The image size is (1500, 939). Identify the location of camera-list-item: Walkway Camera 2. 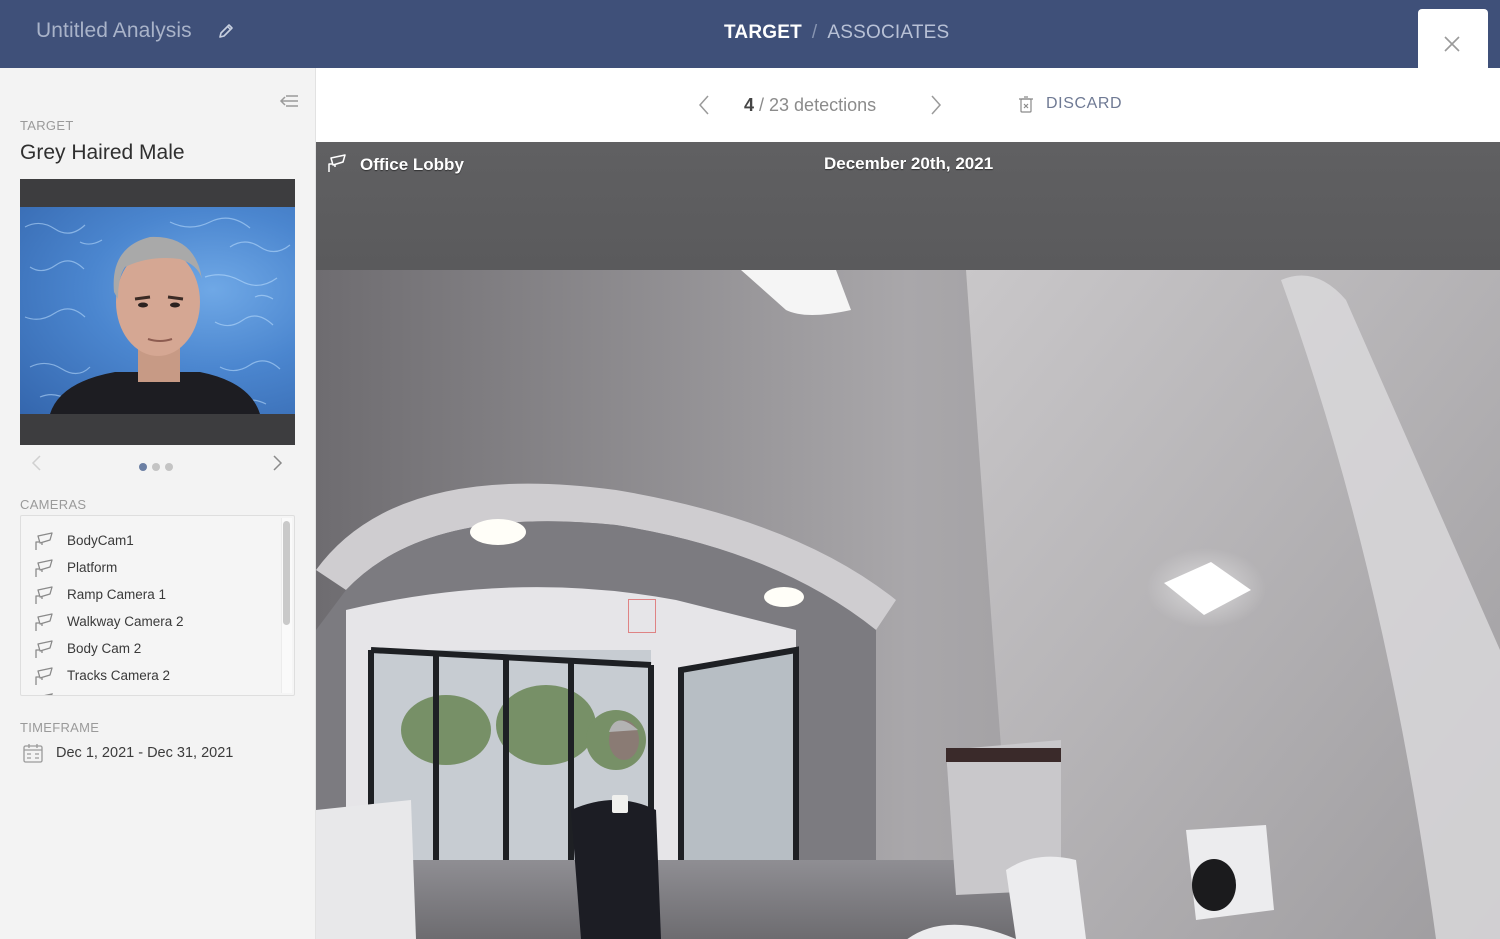
(108, 621).